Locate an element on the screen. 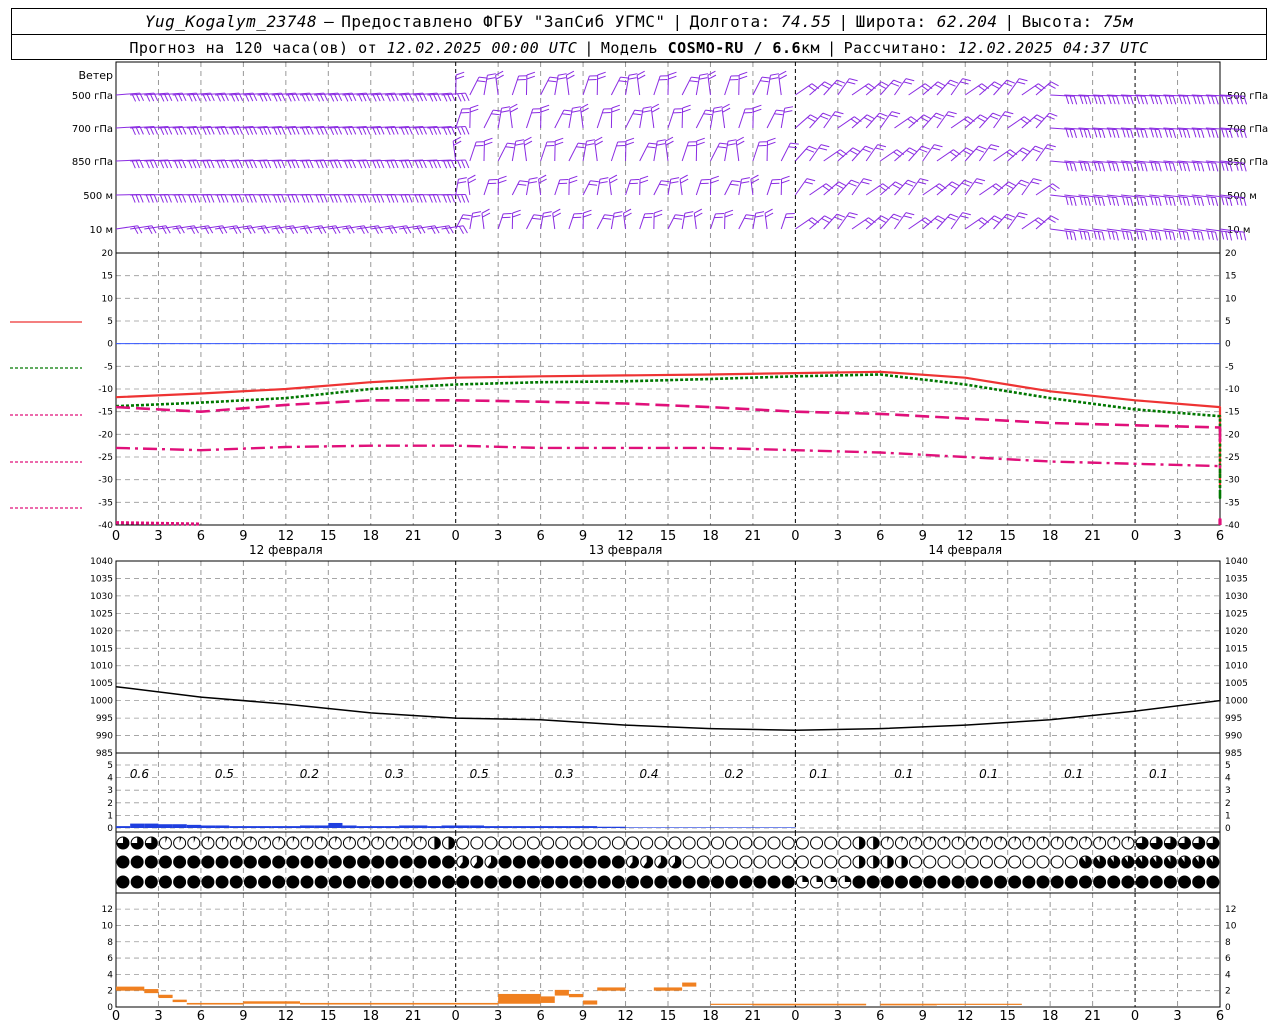 This screenshot has height=1024, width=1280. pressure-ytick-left: 1000 is located at coordinates (101, 702).